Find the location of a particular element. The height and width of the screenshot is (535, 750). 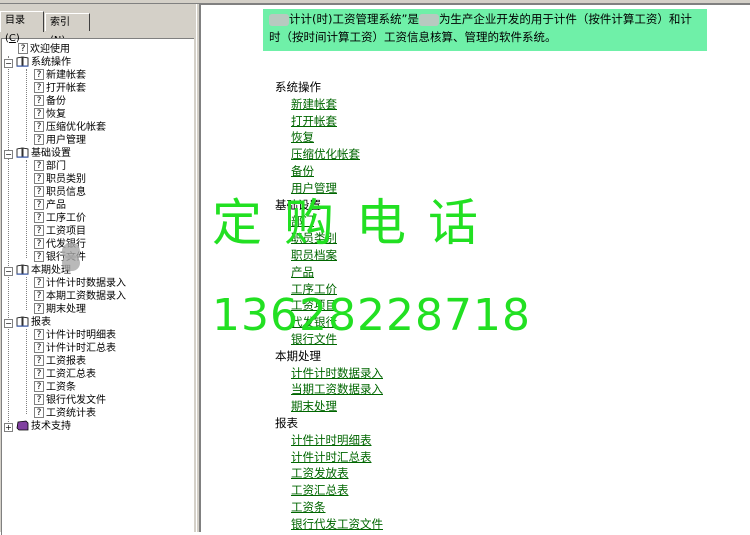

tree-group: 报表 is located at coordinates (33, 322).